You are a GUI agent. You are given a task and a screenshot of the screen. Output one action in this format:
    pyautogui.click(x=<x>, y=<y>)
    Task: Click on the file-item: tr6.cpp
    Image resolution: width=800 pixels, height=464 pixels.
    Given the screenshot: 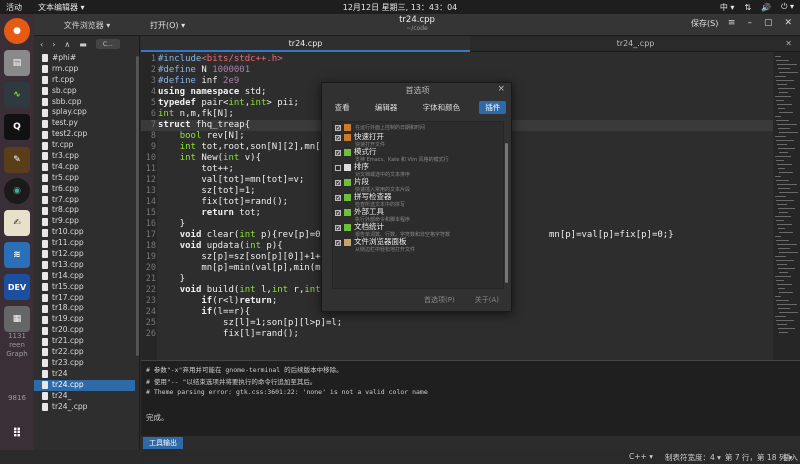 What is the action you would take?
    pyautogui.click(x=84, y=189)
    